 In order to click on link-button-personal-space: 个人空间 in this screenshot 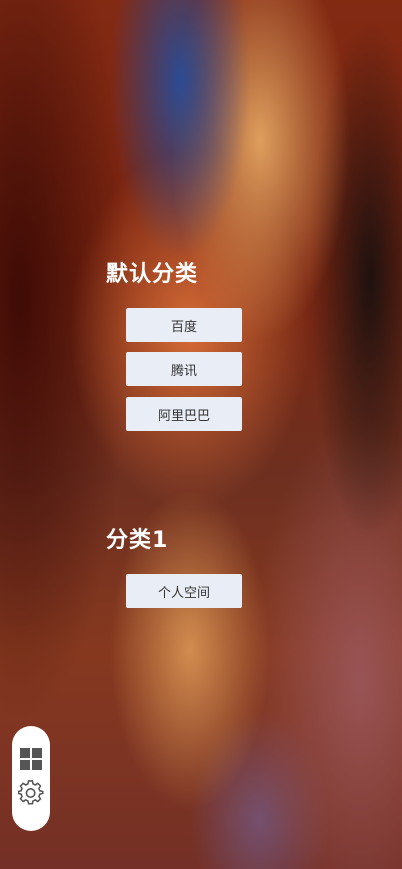, I will do `click(184, 591)`.